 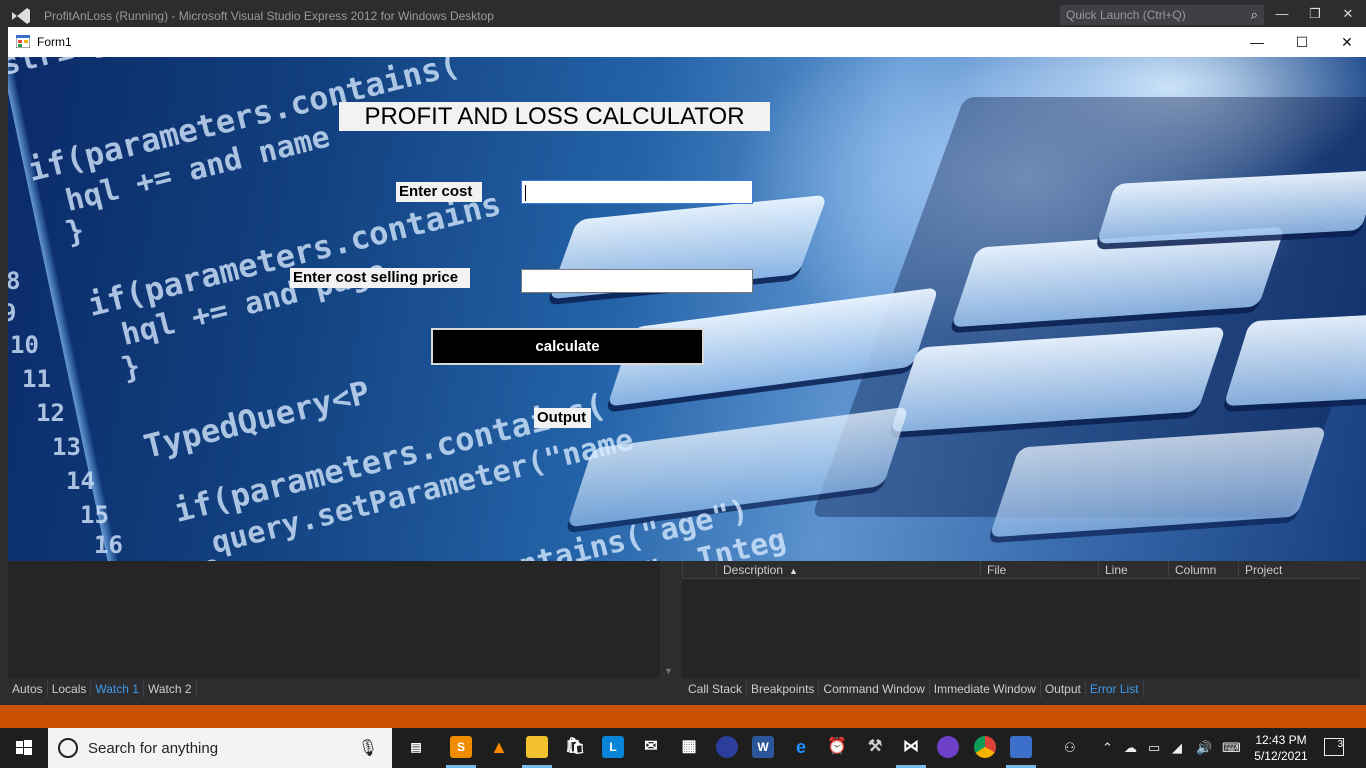 I want to click on tab-locals: Locals, so click(x=70, y=689).